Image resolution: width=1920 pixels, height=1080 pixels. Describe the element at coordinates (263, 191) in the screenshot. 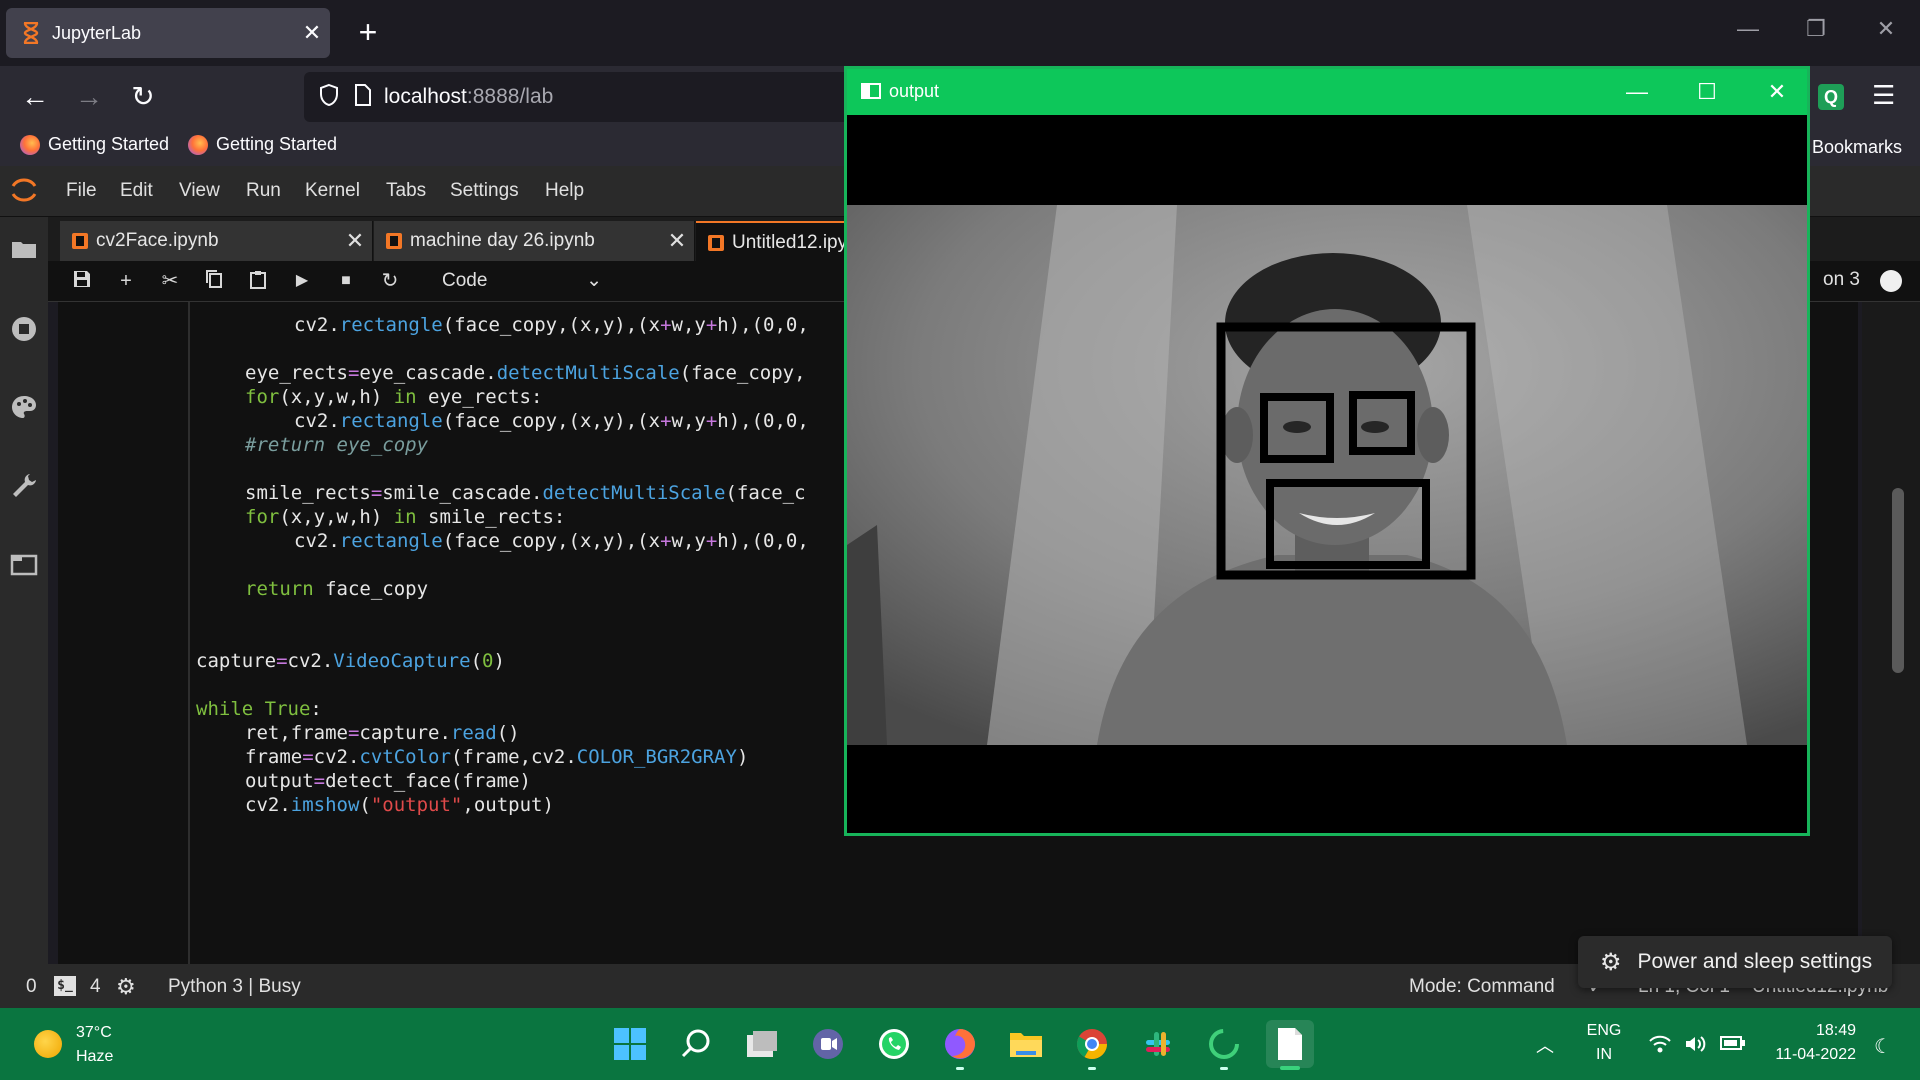

I see `menu-run: Run` at that location.